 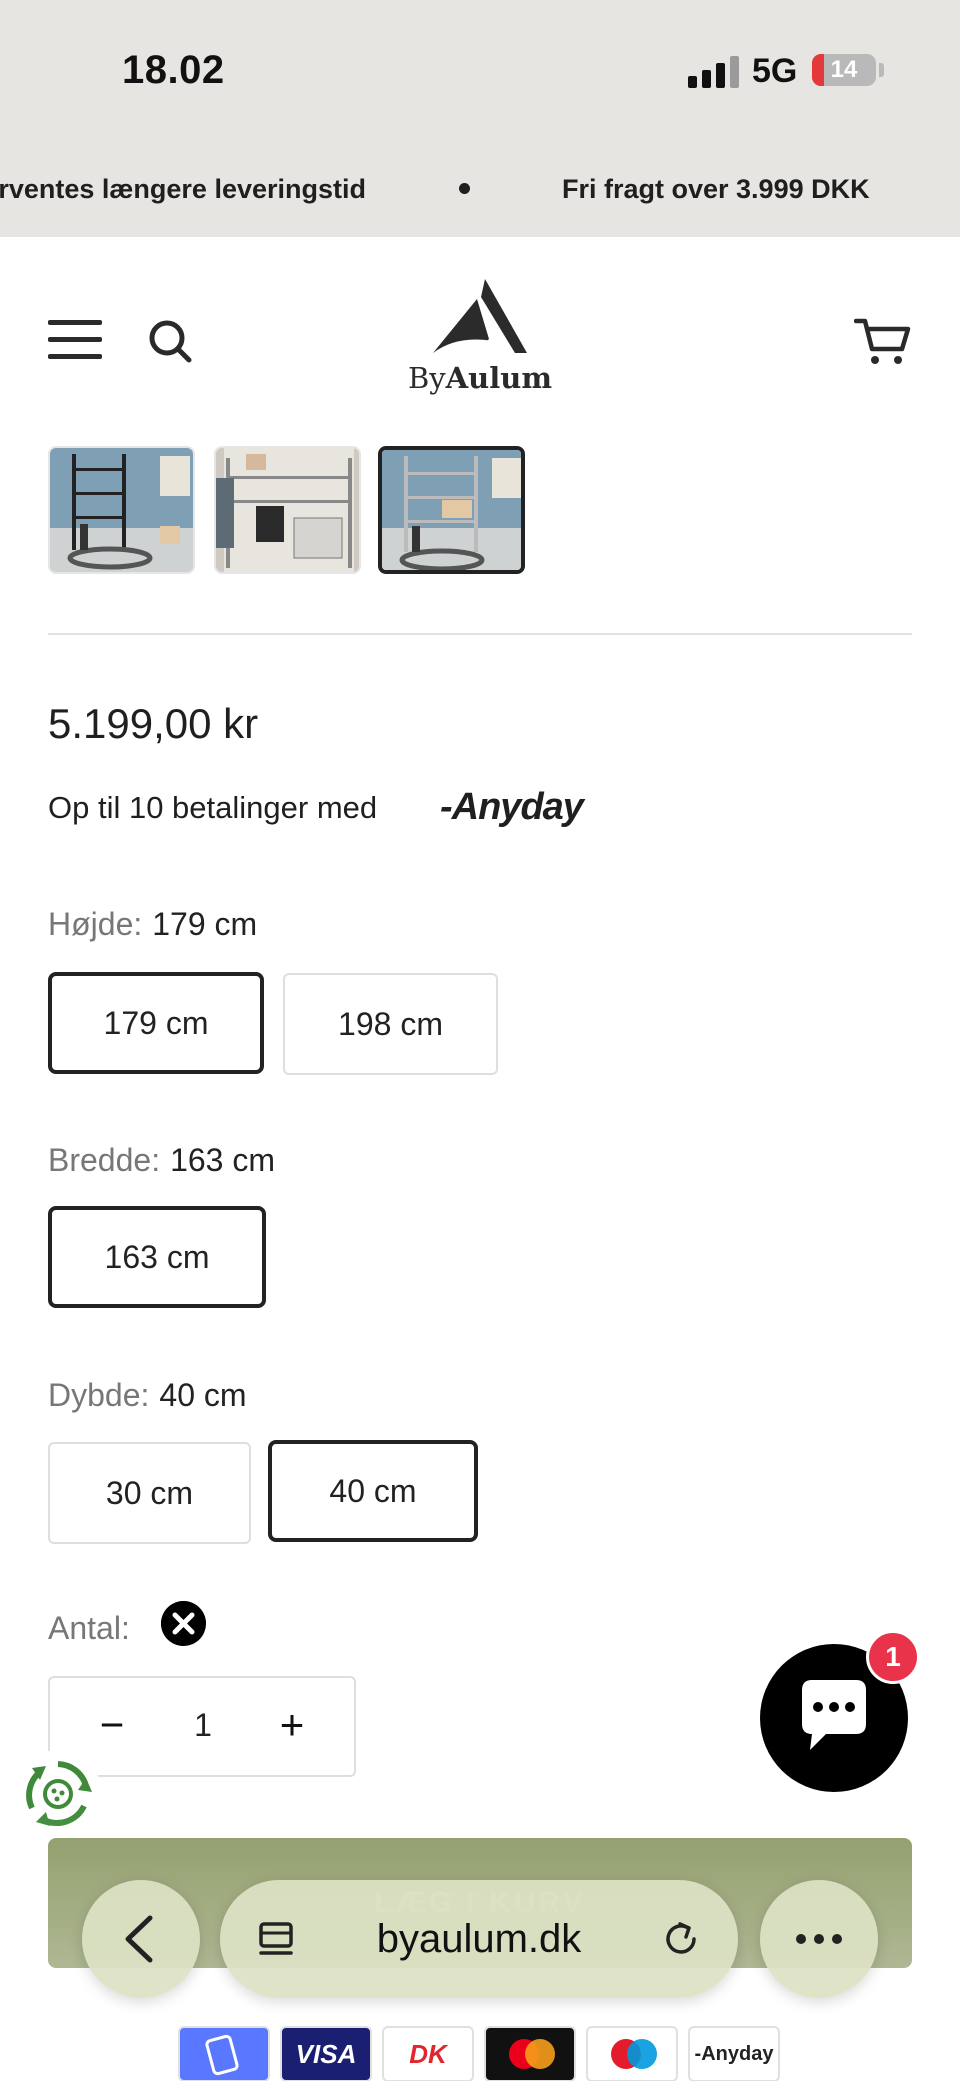 I want to click on width-label: Bredde:, so click(x=104, y=1160).